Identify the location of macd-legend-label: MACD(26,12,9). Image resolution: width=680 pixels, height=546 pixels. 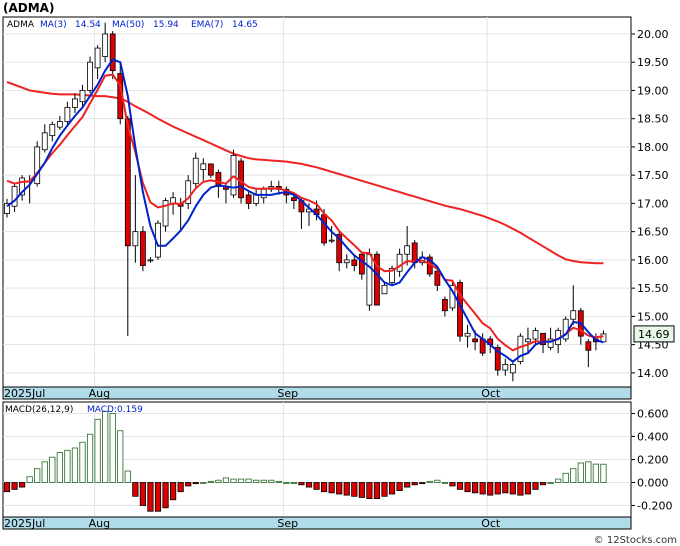
(39, 410).